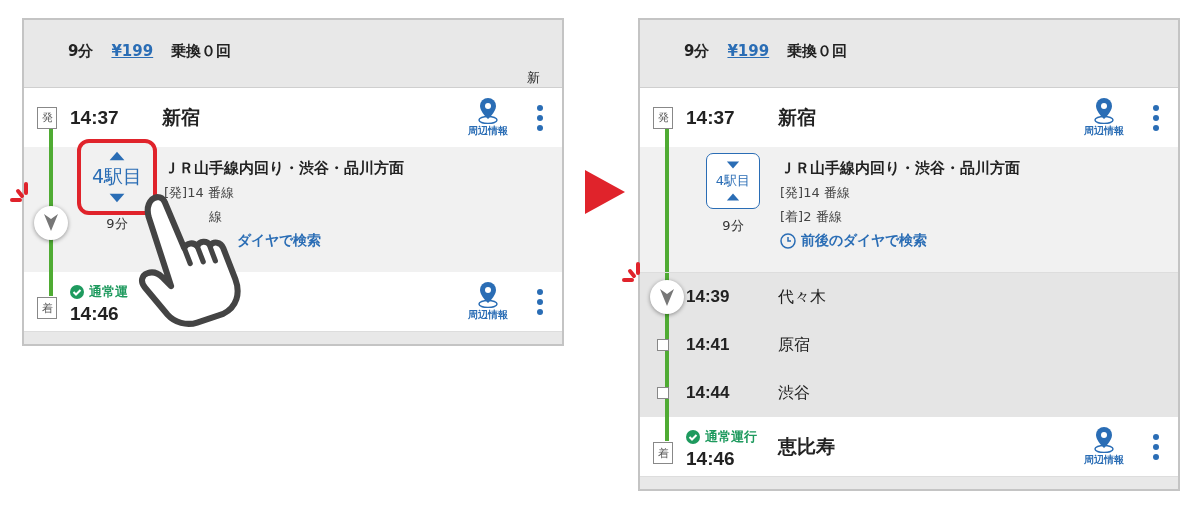 The width and height of the screenshot is (1200, 525). Describe the element at coordinates (708, 297) in the screenshot. I see `stop-time: 14:39` at that location.